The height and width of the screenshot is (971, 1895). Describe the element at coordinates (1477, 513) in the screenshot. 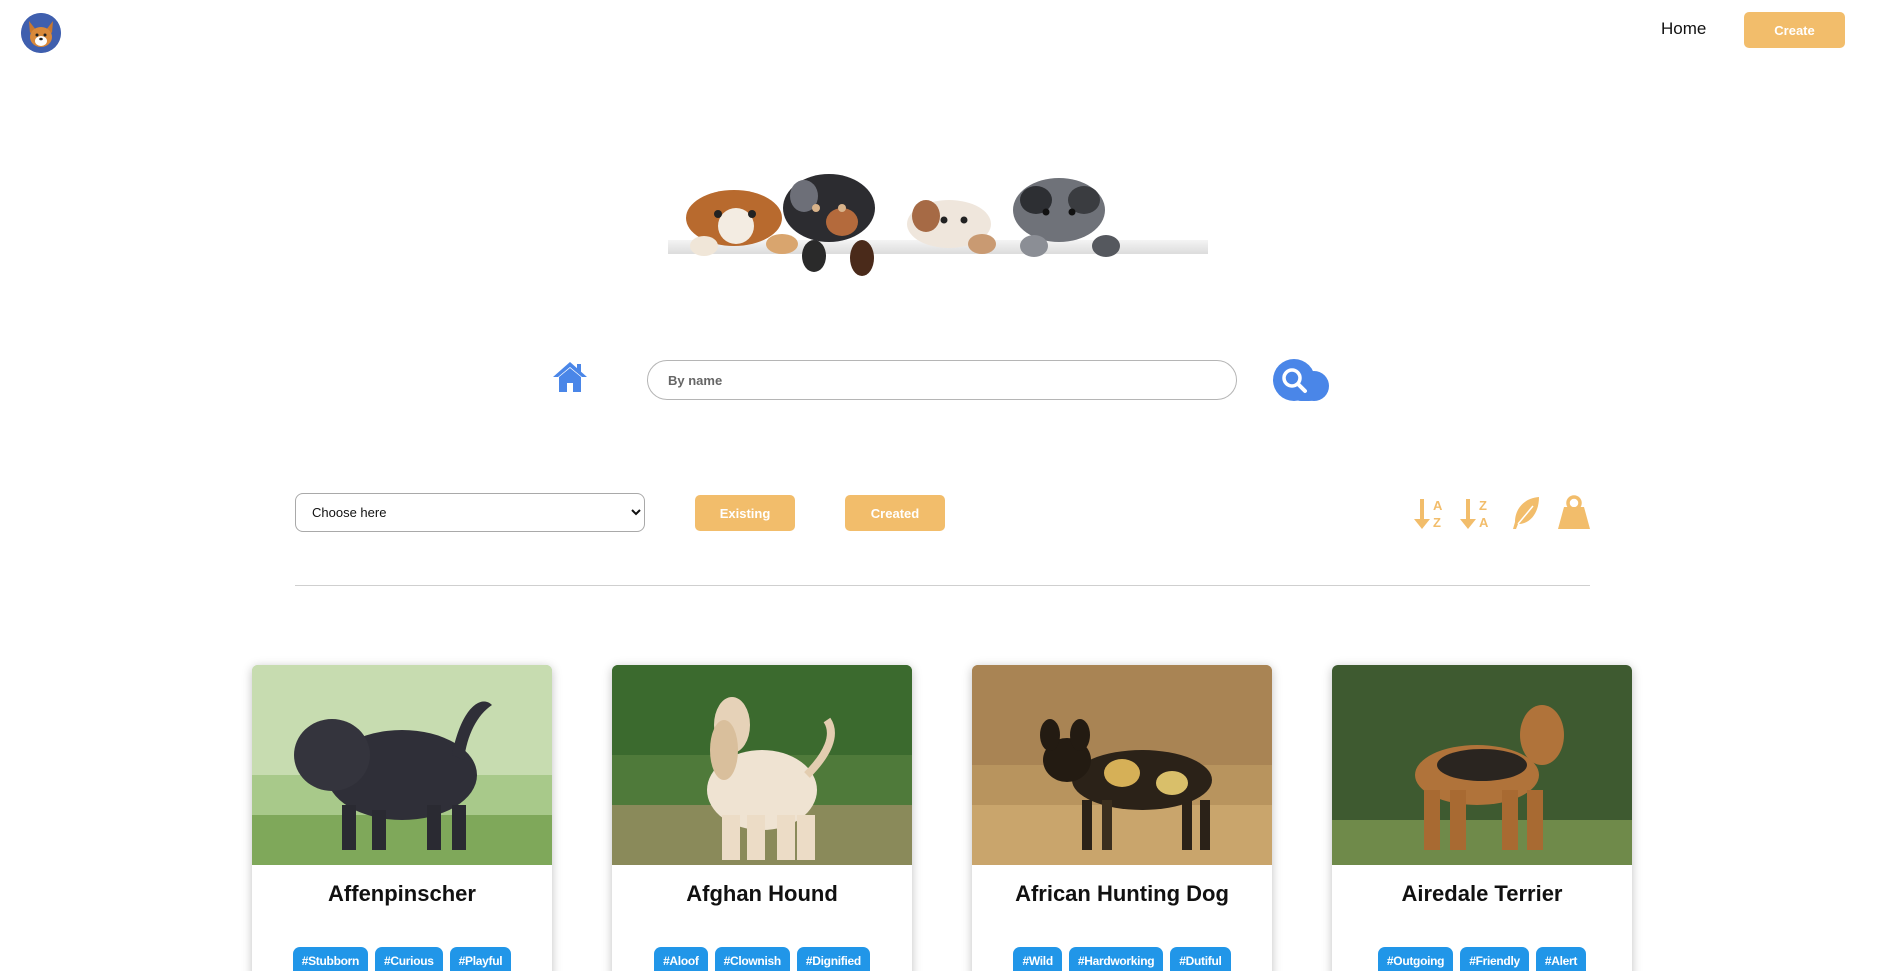

I see `sort-alpha-desc-icon: Z A` at that location.